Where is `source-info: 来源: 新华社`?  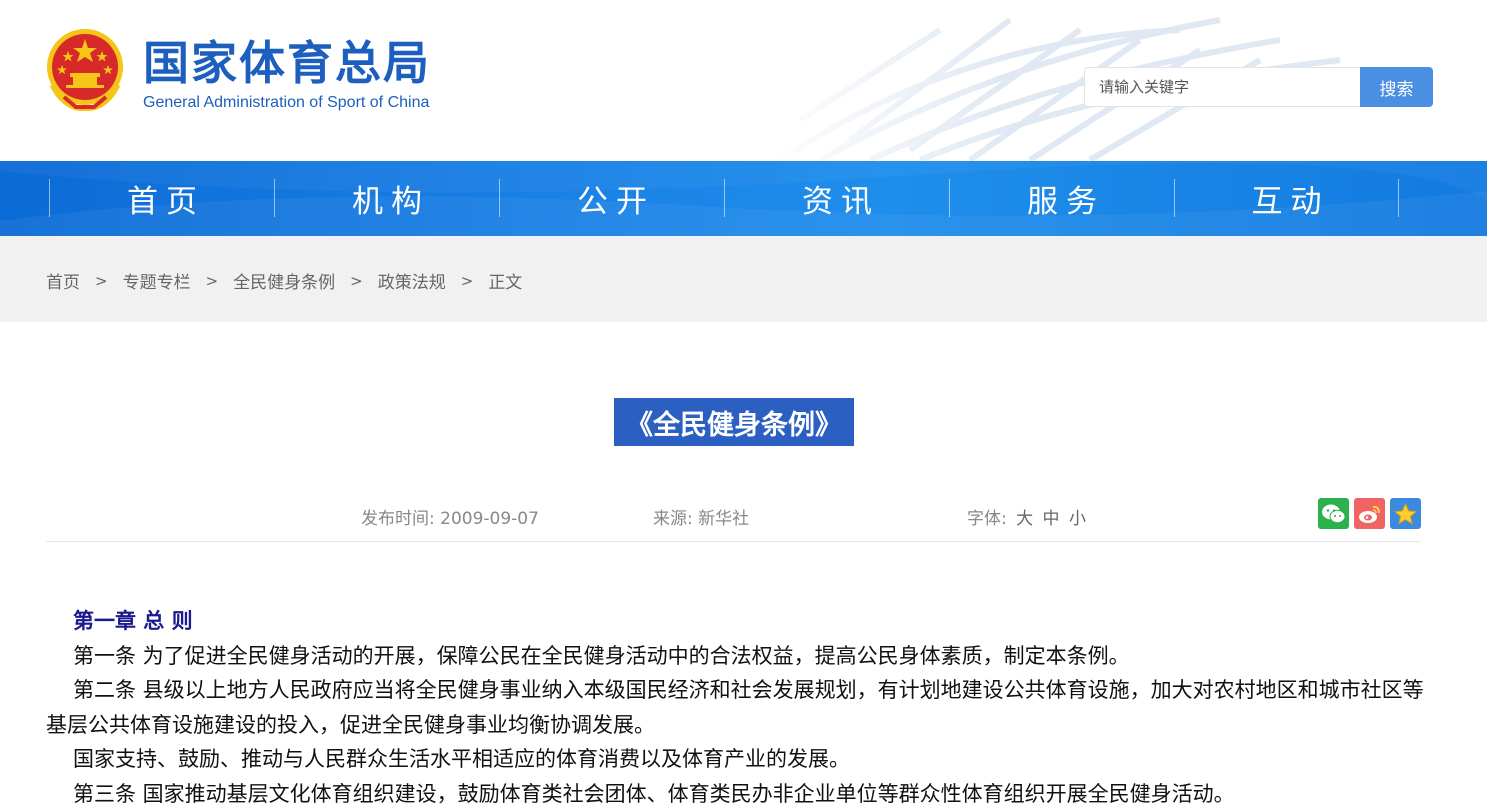
source-info: 来源: 新华社 is located at coordinates (701, 516).